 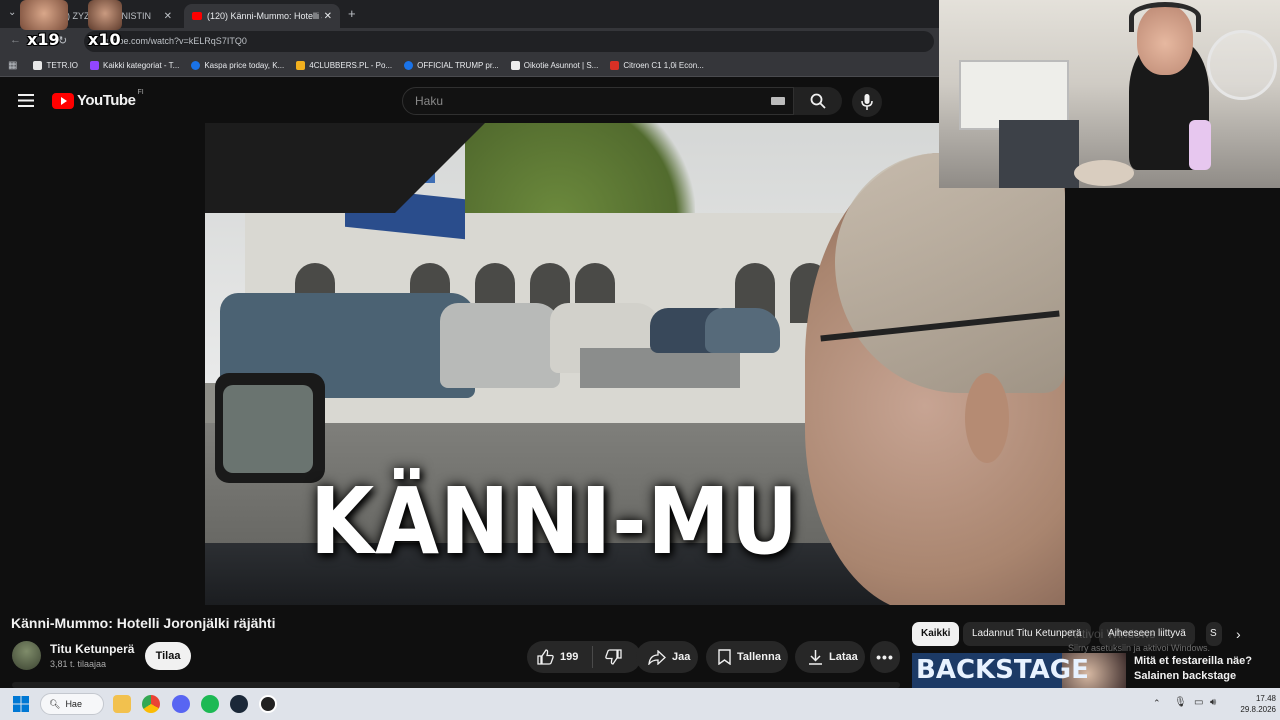 I want to click on steam-icon, so click(x=239, y=704).